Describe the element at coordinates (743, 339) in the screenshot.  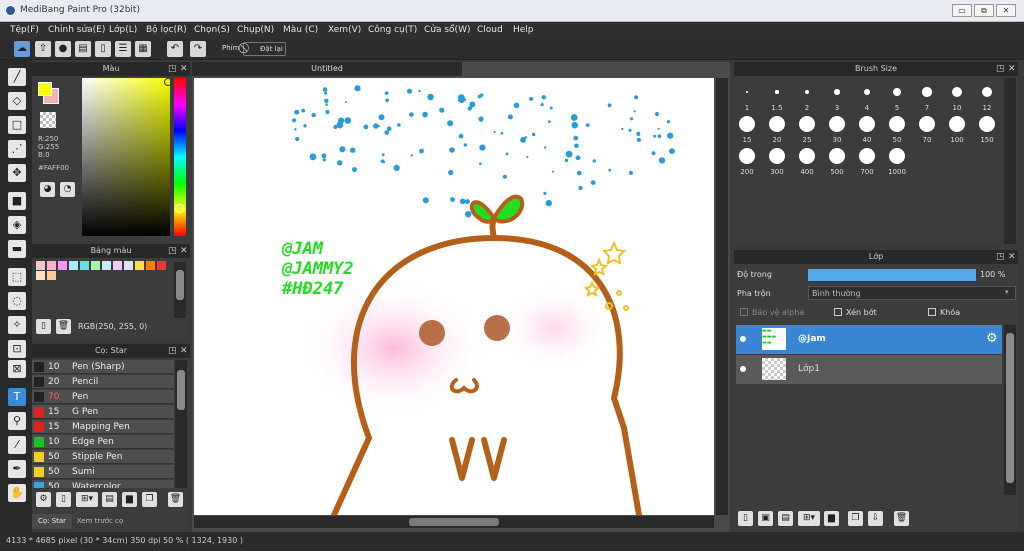
I see `visibility-icon` at that location.